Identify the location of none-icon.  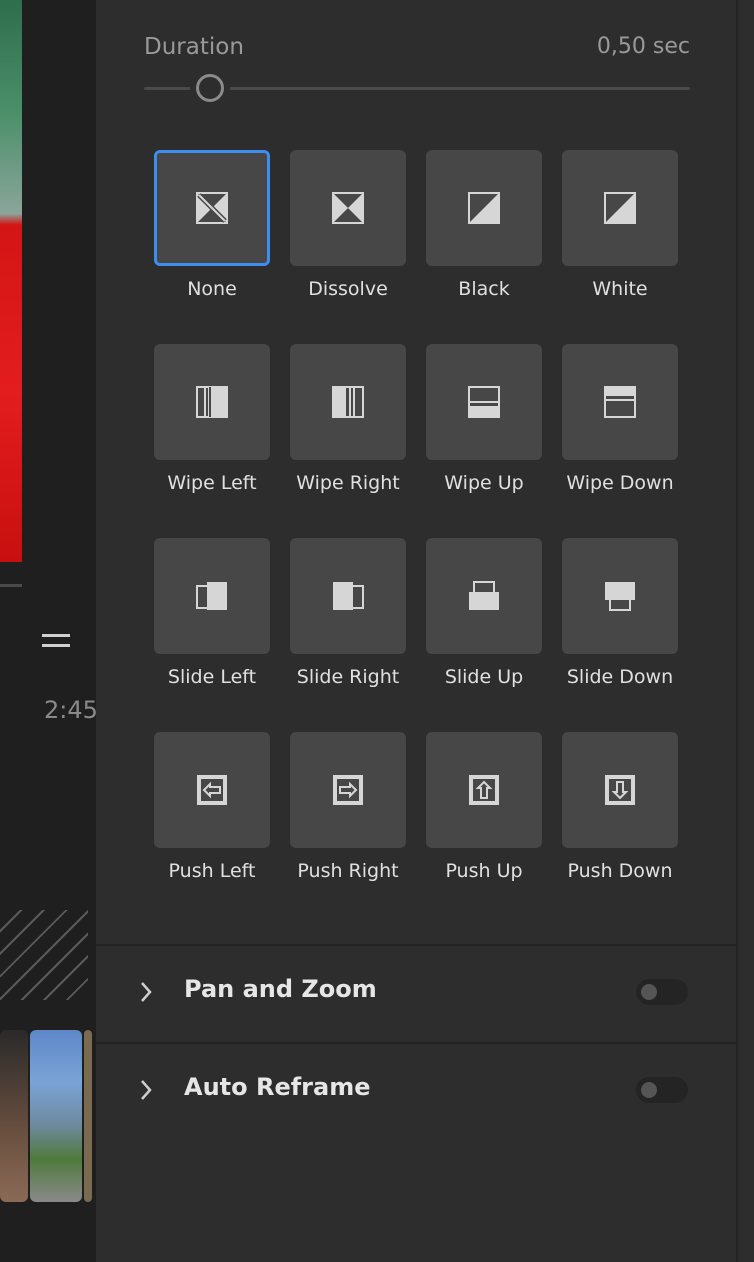
(212, 208).